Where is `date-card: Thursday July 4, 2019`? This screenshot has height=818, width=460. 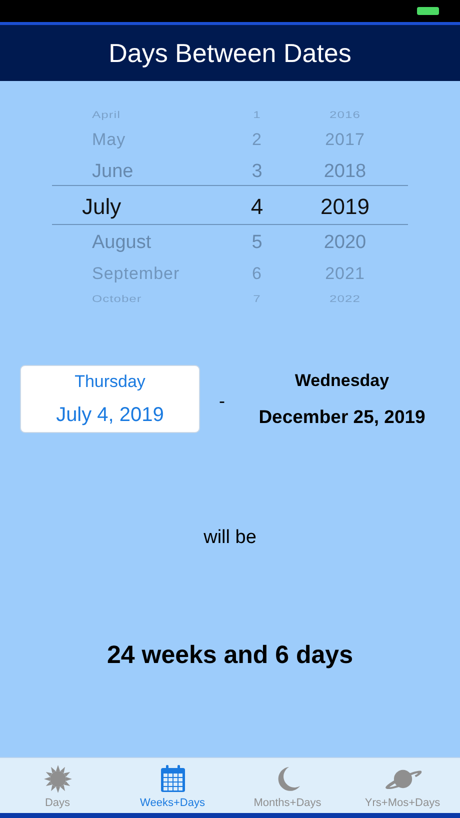
date-card: Thursday July 4, 2019 is located at coordinates (110, 399).